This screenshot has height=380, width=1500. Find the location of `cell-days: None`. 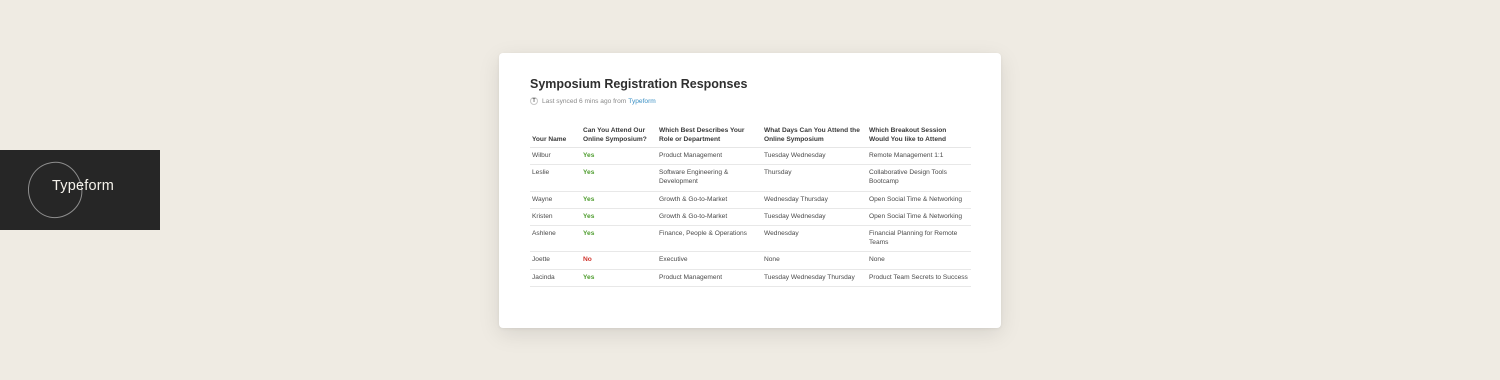

cell-days: None is located at coordinates (814, 260).